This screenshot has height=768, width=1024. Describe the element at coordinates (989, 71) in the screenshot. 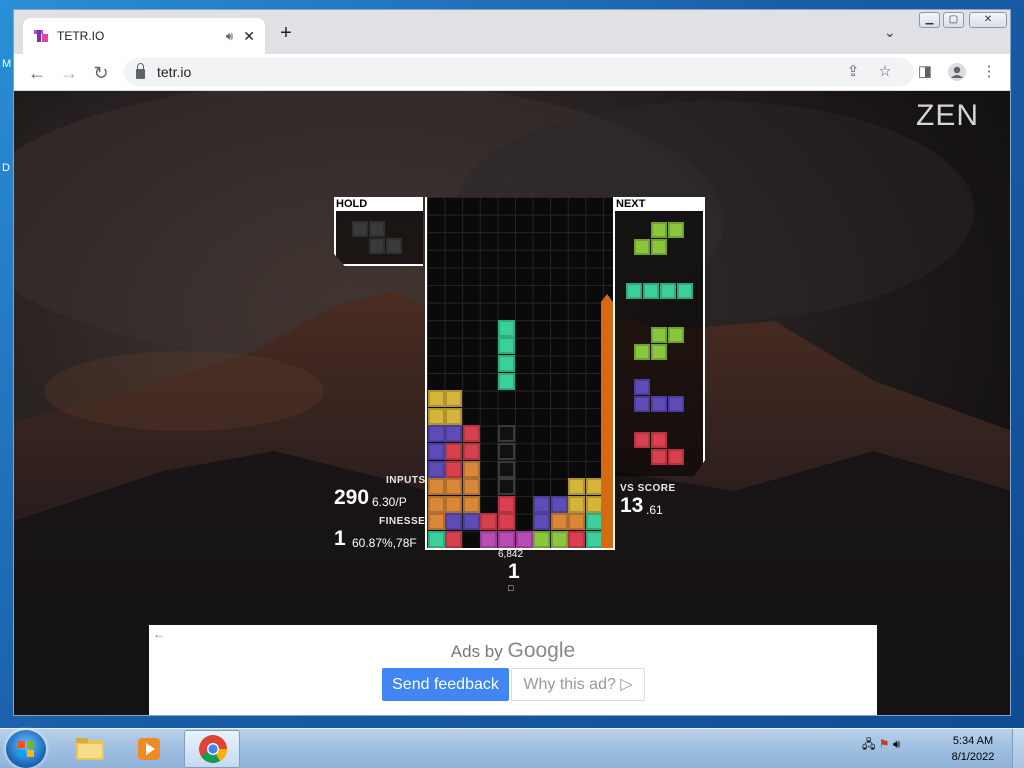

I see `kebab-icon: ⋮` at that location.